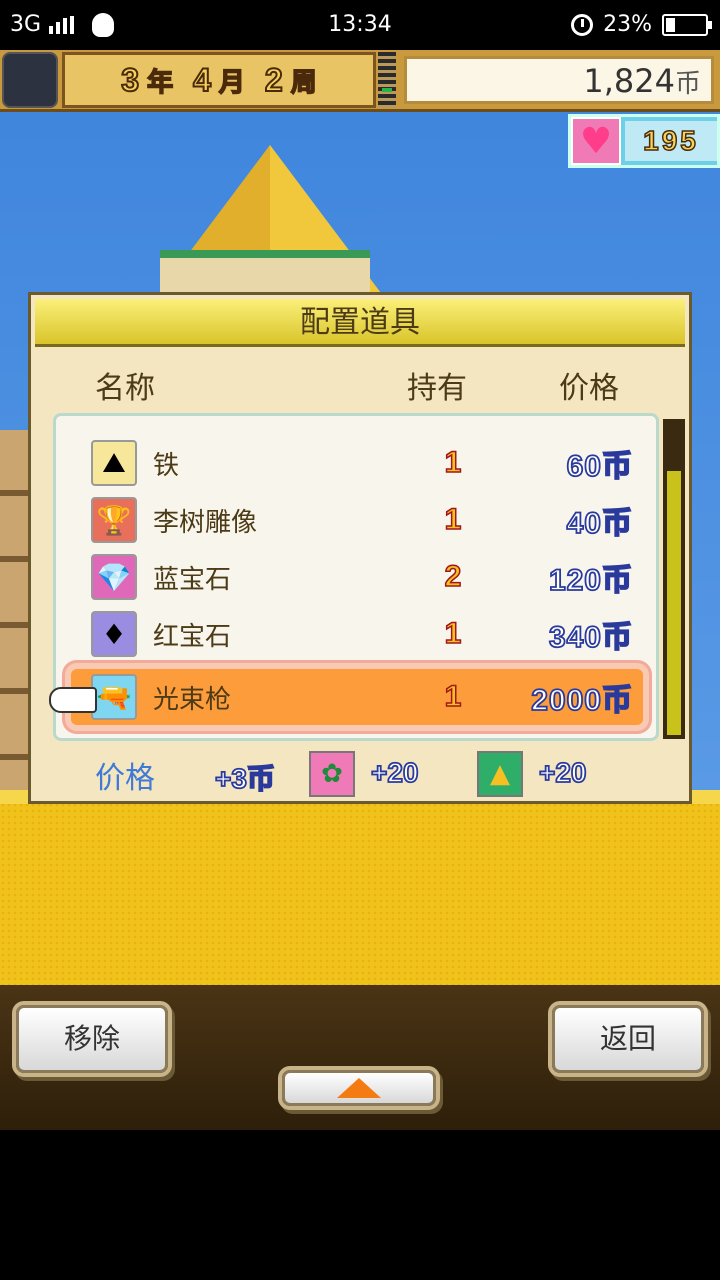 Image resolution: width=720 pixels, height=1280 pixels. Describe the element at coordinates (304, 83) in the screenshot. I see `week-unit: 周` at that location.